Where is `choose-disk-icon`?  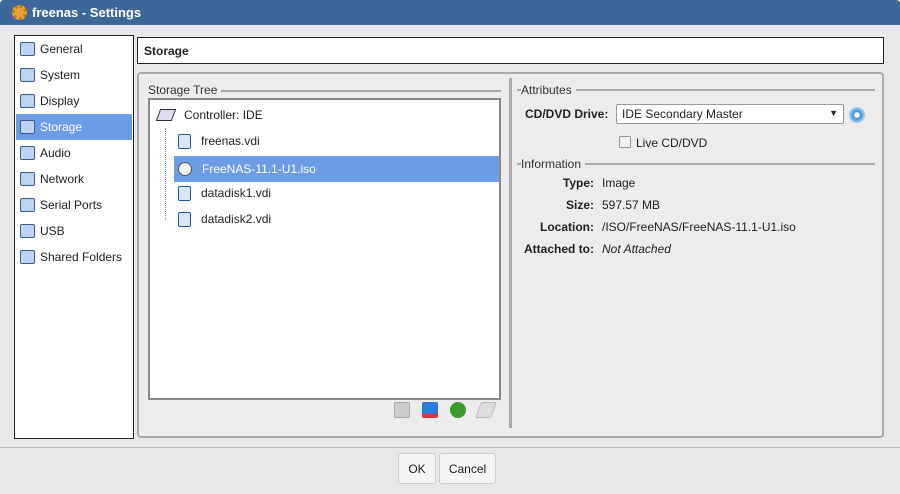
choose-disk-icon is located at coordinates (857, 115).